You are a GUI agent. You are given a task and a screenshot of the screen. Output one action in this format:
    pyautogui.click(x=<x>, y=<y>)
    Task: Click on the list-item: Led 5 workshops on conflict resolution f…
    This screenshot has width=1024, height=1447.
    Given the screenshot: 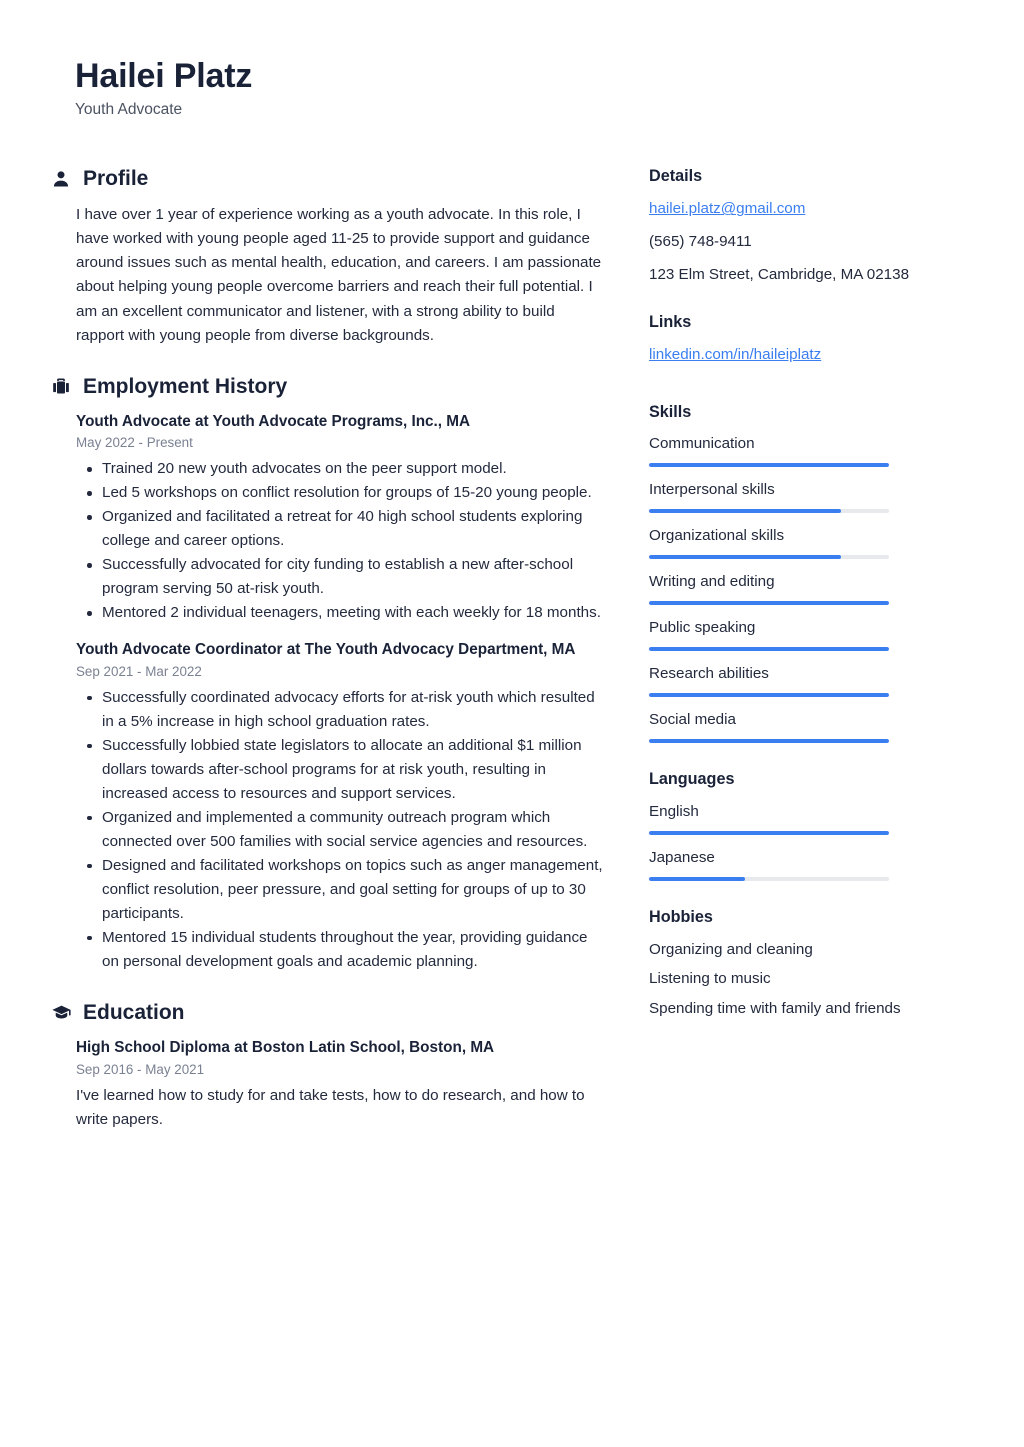 What is the action you would take?
    pyautogui.click(x=345, y=493)
    